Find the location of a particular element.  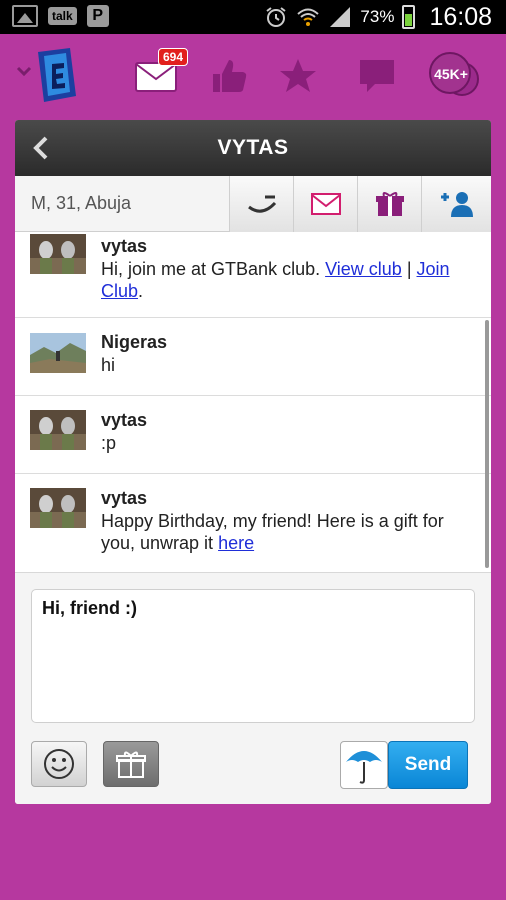

star-icon is located at coordinates (298, 75).